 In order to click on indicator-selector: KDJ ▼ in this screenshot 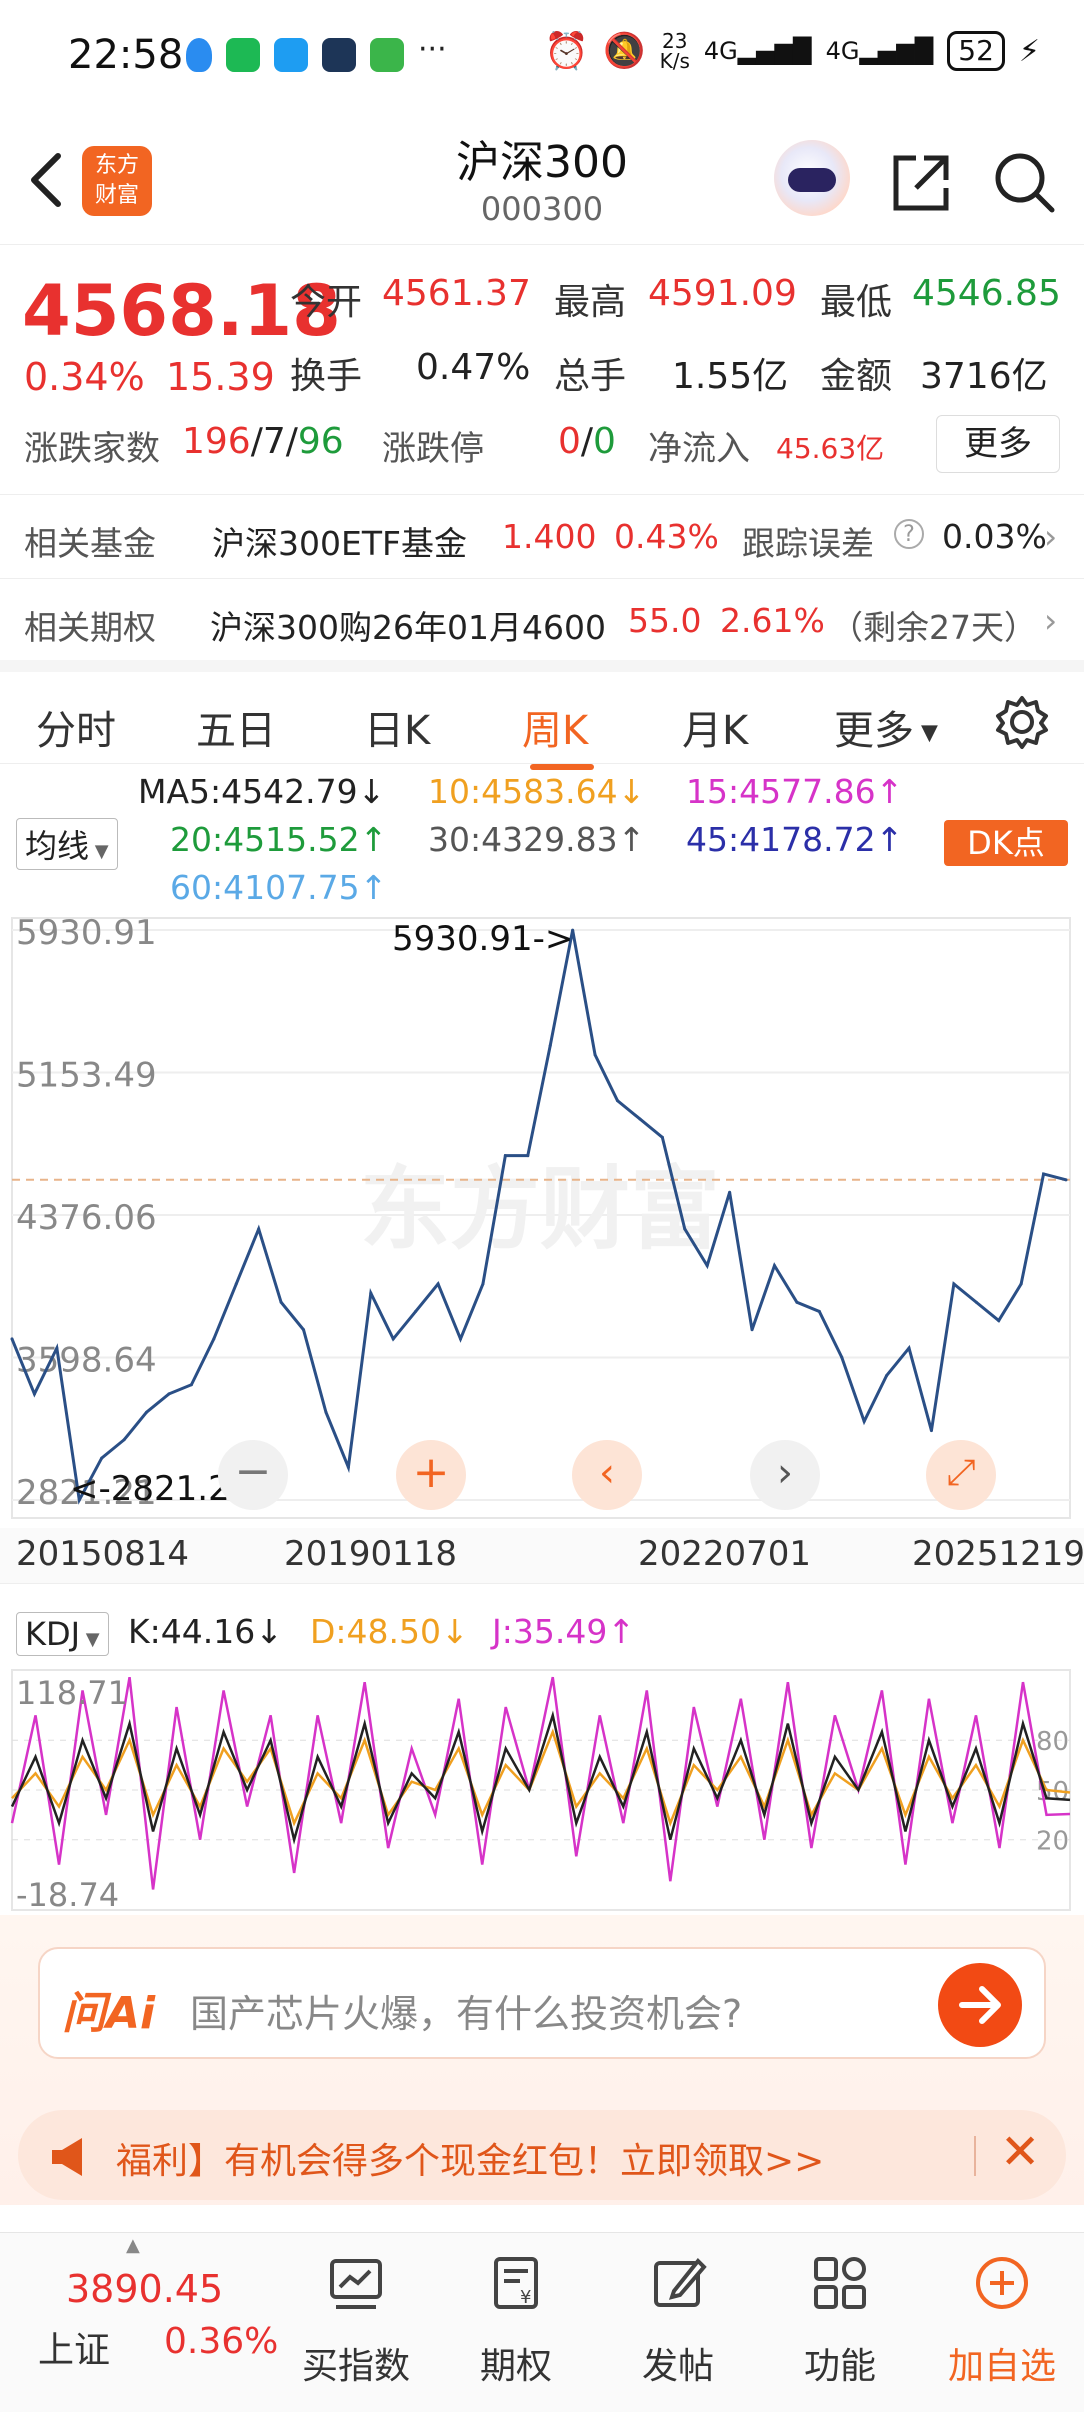, I will do `click(62, 1634)`.